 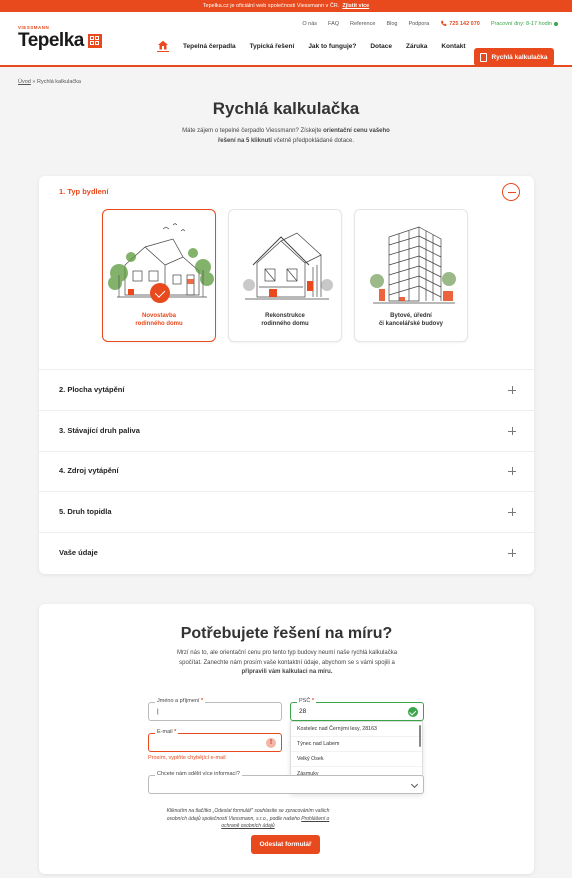 I want to click on intro-text-end: včetně předpokládané dotace., so click(x=314, y=140).